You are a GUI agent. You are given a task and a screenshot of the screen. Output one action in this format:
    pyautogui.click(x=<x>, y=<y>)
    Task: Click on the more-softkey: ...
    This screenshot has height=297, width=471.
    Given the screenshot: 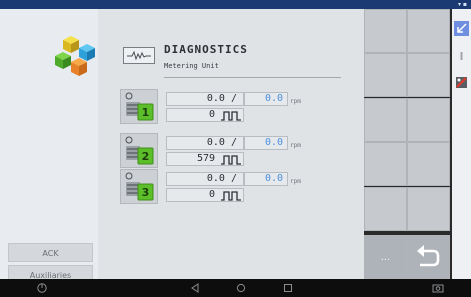 What is the action you would take?
    pyautogui.click(x=385, y=257)
    